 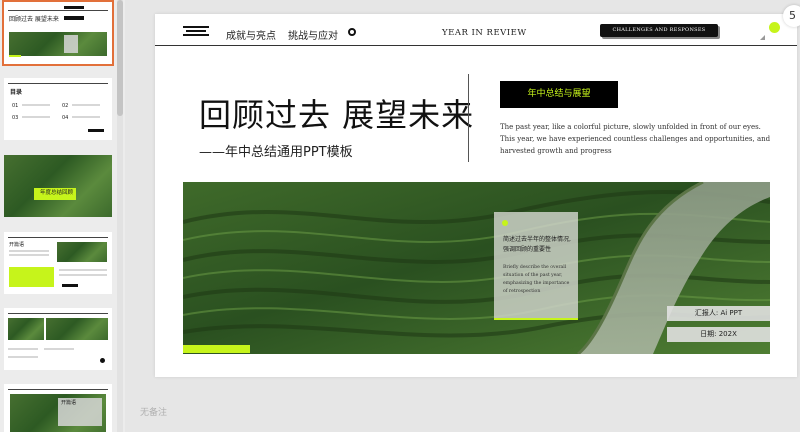 I want to click on notes-placeholder: 无备注, so click(x=153, y=411).